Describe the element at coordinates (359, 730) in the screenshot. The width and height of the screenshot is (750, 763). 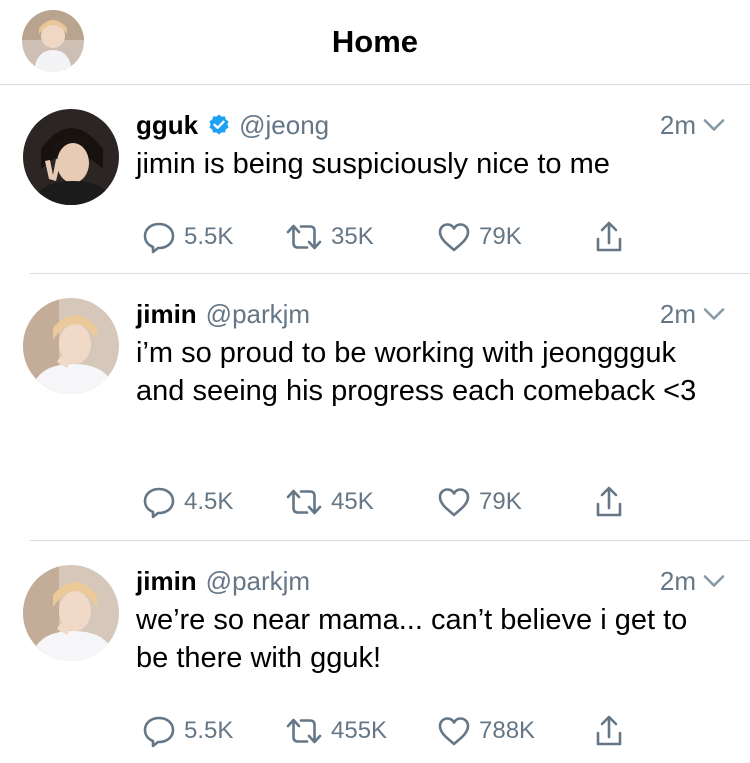
I see `retweet-count: 455K` at that location.